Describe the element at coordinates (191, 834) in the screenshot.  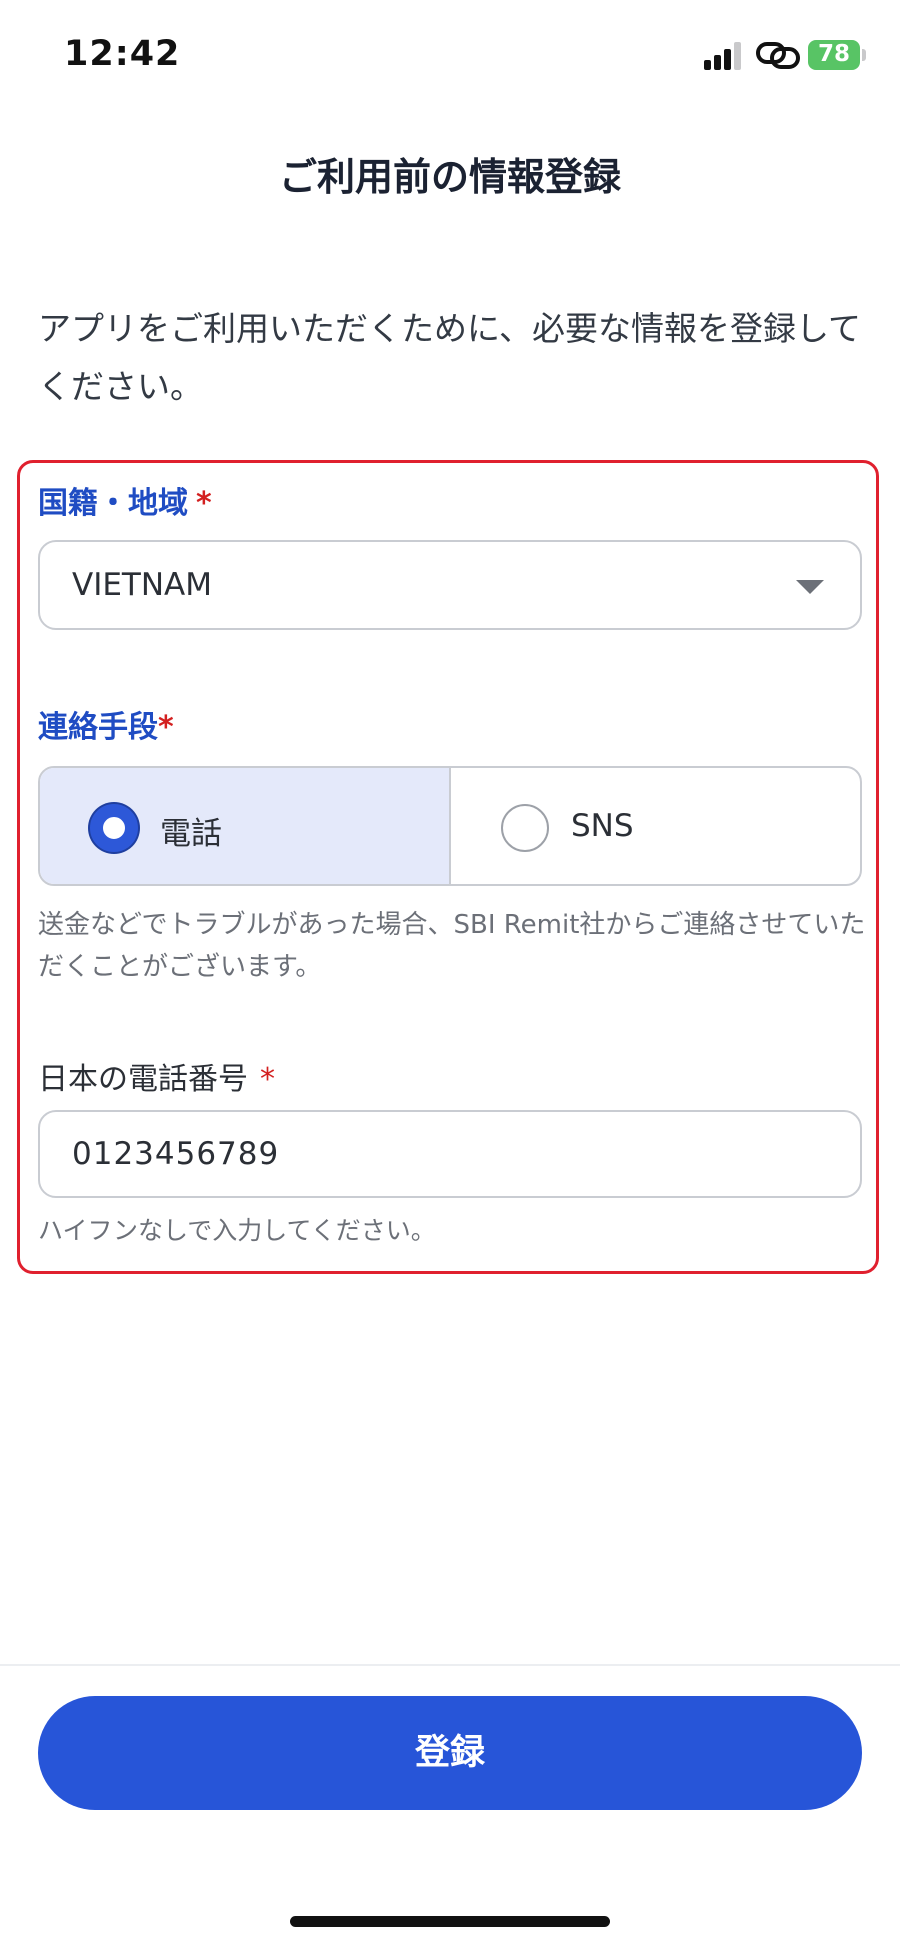
I see `contact-option-label: 電話` at that location.